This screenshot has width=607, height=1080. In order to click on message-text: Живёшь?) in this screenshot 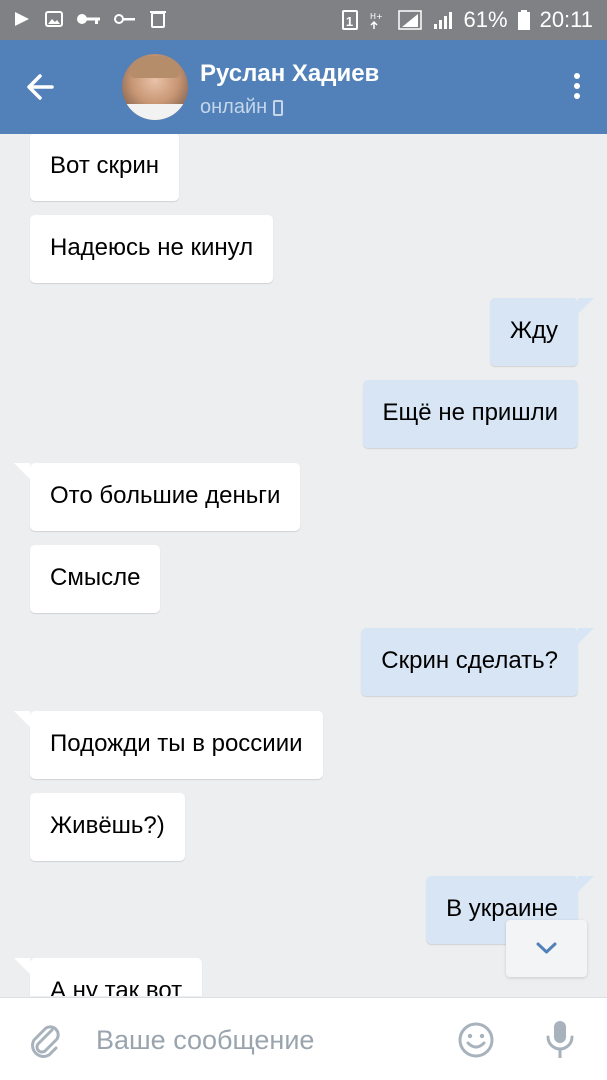, I will do `click(107, 825)`.